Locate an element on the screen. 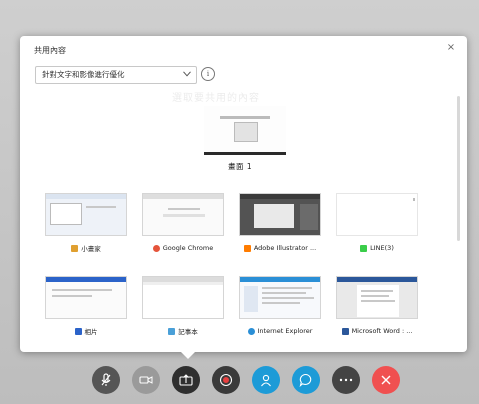 Image resolution: width=479 pixels, height=404 pixels. record-icon is located at coordinates (226, 380).